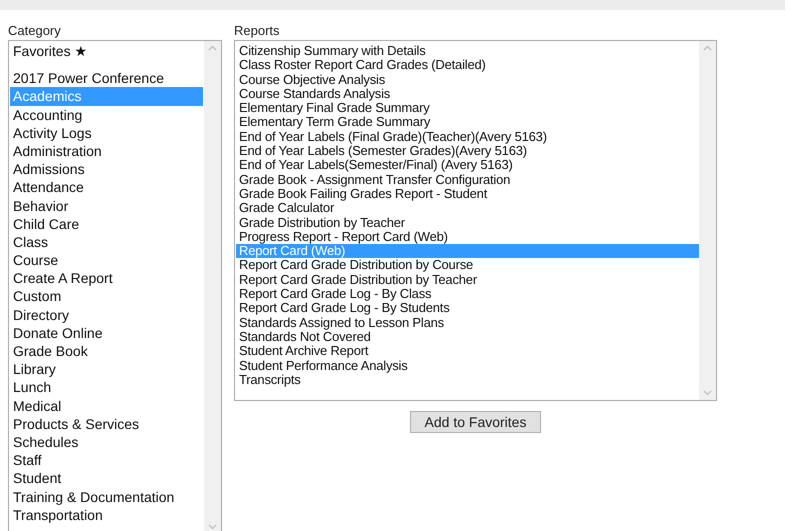  Describe the element at coordinates (467, 223) in the screenshot. I see `report-item: Grade Distribution by Teacher` at that location.